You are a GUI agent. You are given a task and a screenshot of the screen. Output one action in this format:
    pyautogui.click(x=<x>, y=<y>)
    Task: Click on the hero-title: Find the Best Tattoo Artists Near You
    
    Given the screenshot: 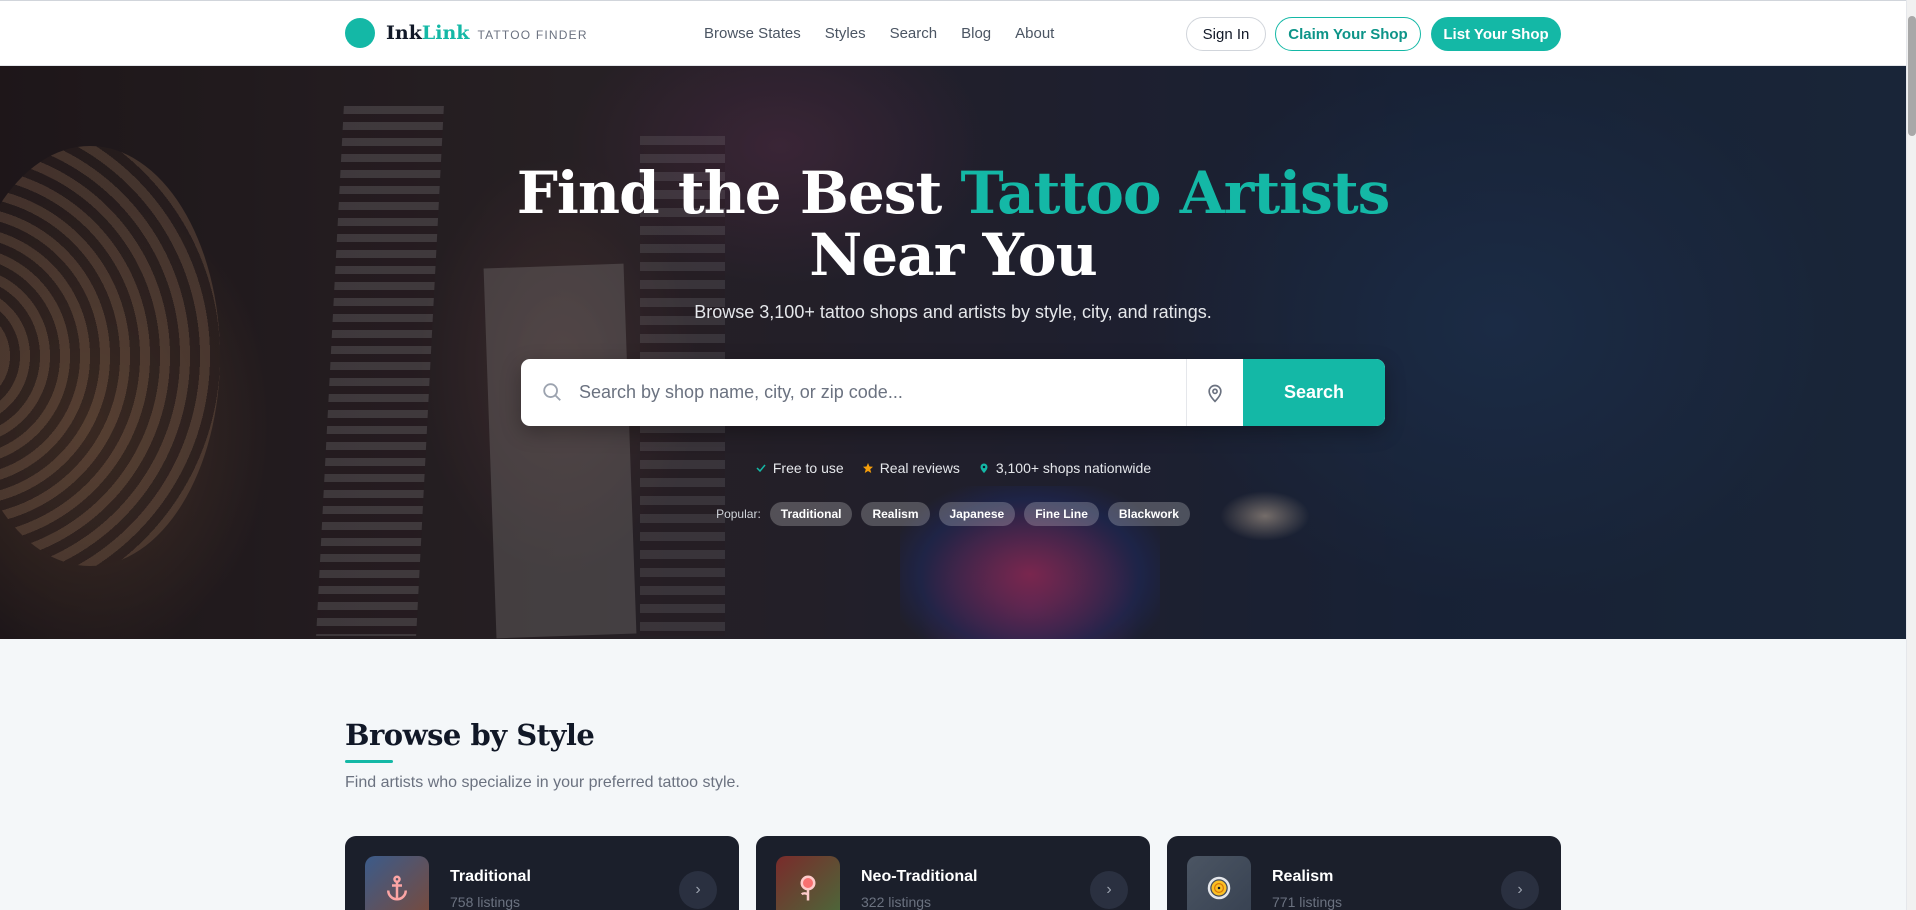 What is the action you would take?
    pyautogui.click(x=953, y=224)
    